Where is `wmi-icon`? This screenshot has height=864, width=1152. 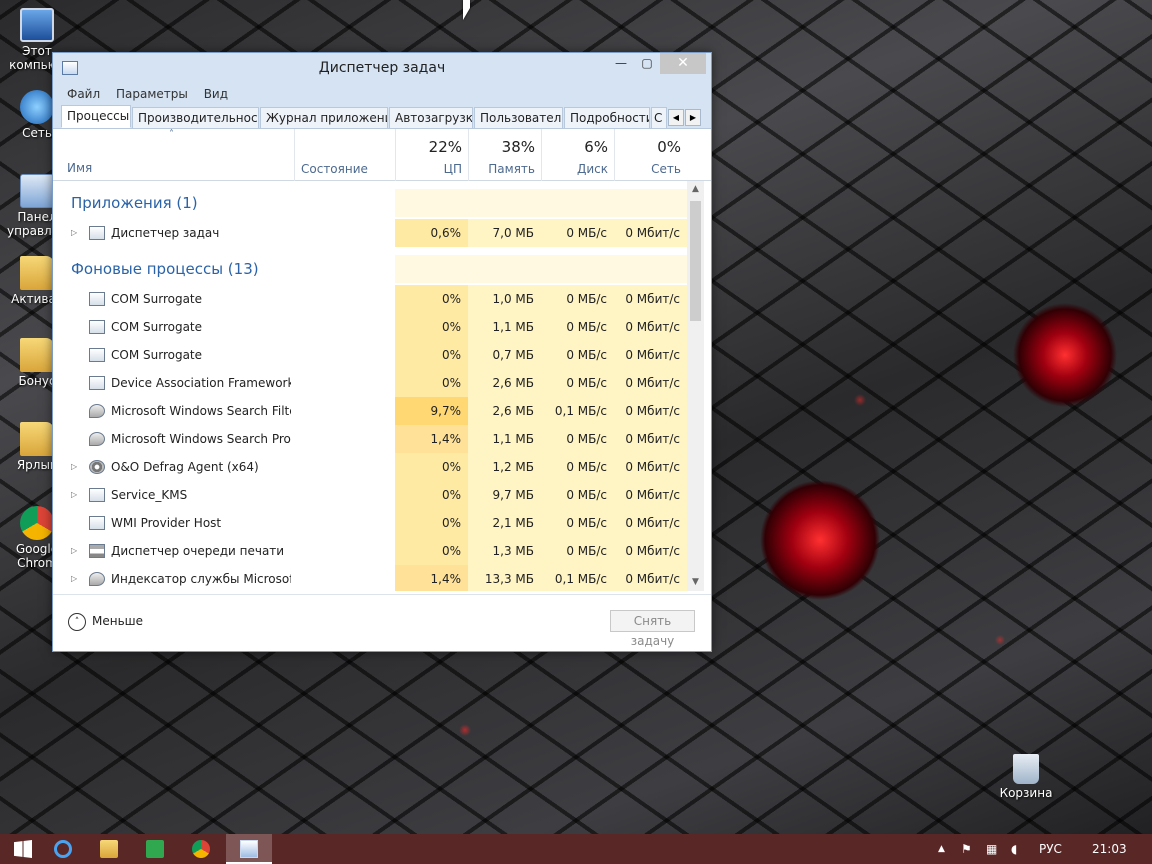
wmi-icon is located at coordinates (97, 523).